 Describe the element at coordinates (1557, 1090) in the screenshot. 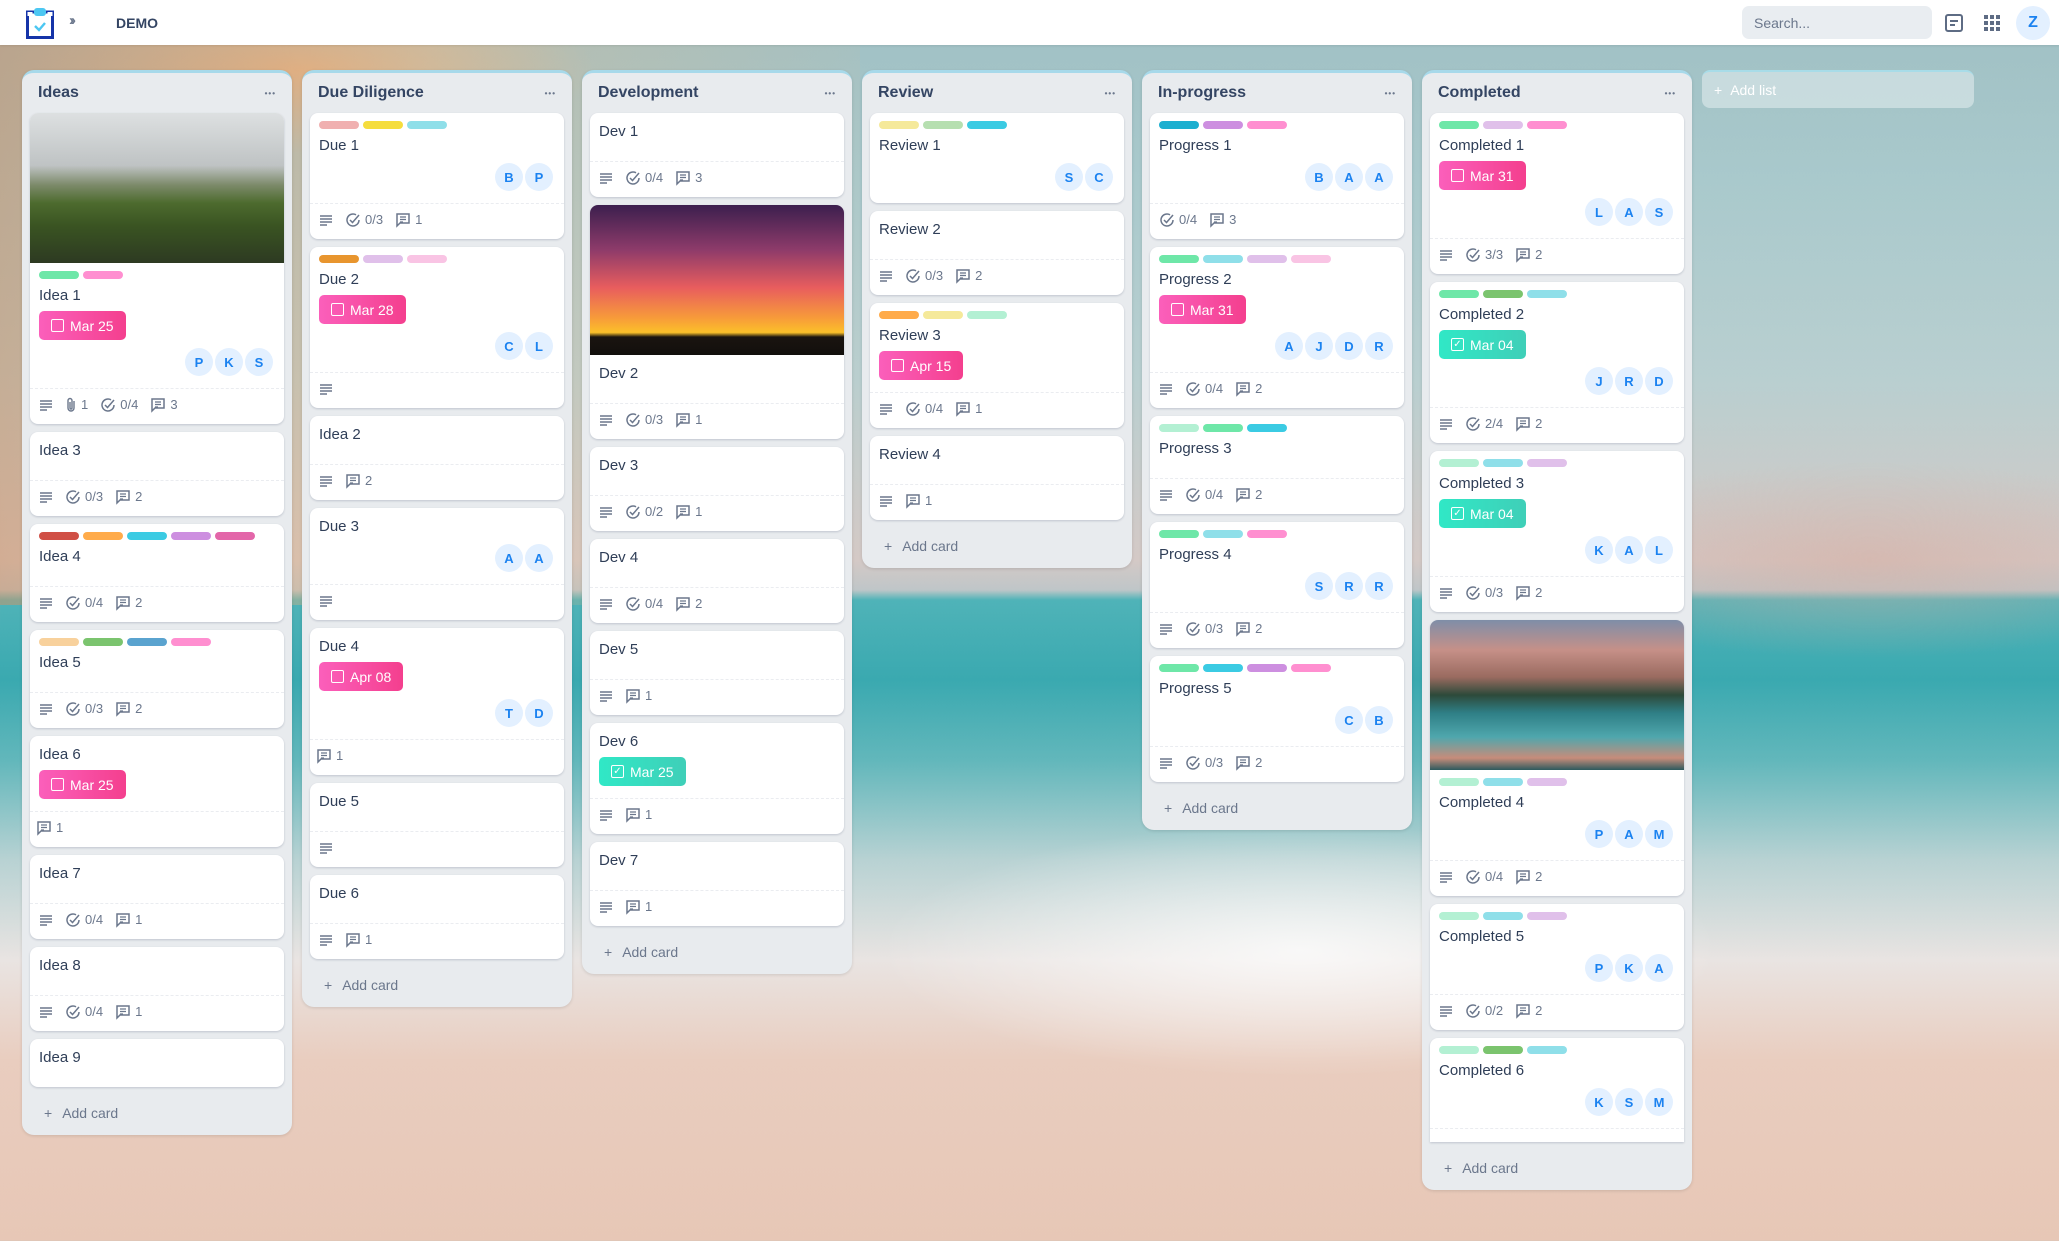

I see `card: Completed 6 KSM` at that location.